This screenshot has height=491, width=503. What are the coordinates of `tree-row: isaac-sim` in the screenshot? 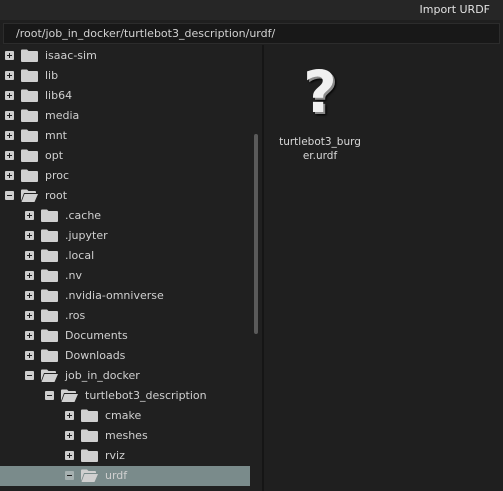 It's located at (125, 56).